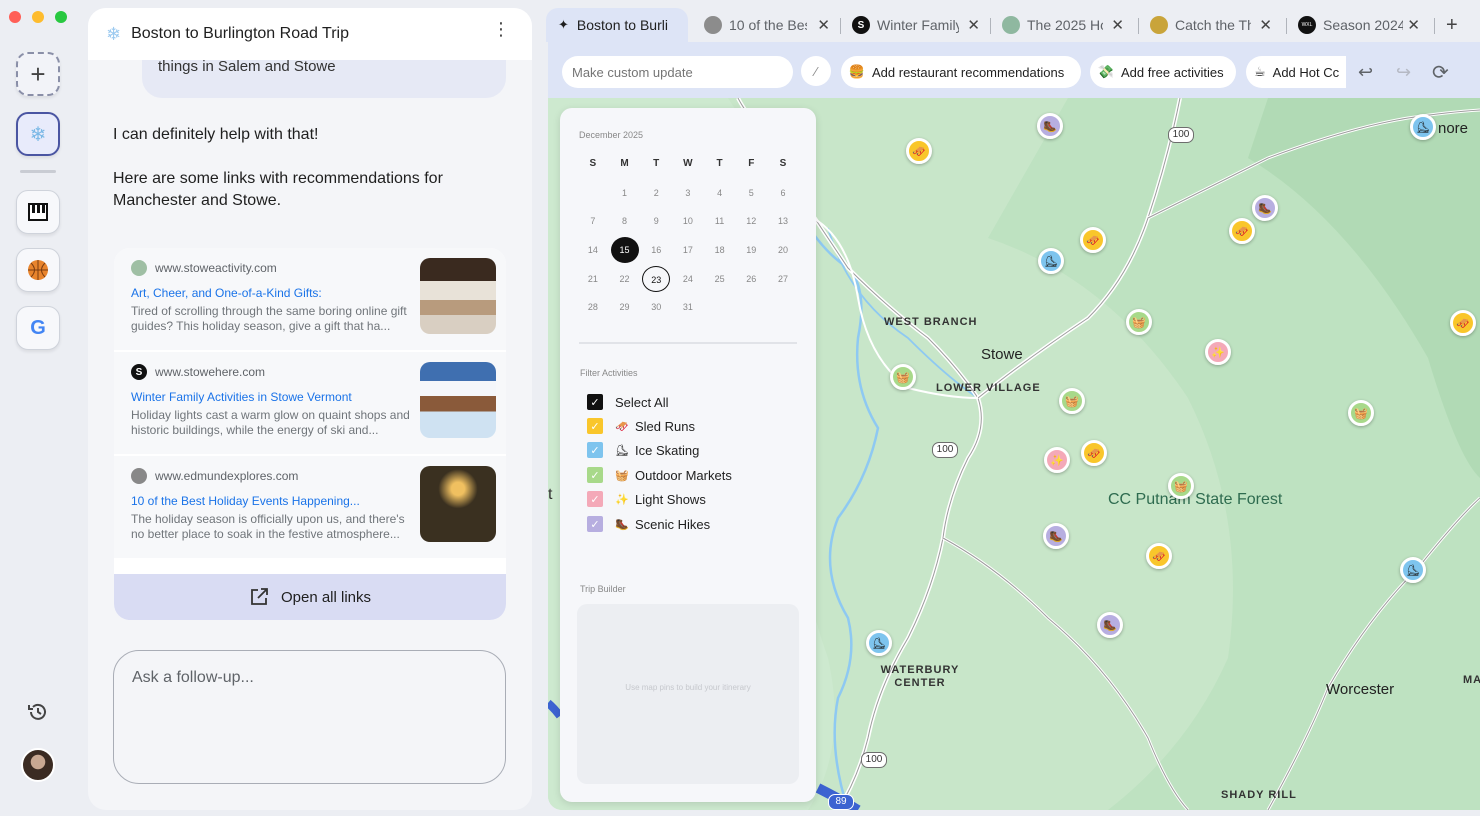  I want to click on calendar-day-highlighted: 23, so click(656, 278).